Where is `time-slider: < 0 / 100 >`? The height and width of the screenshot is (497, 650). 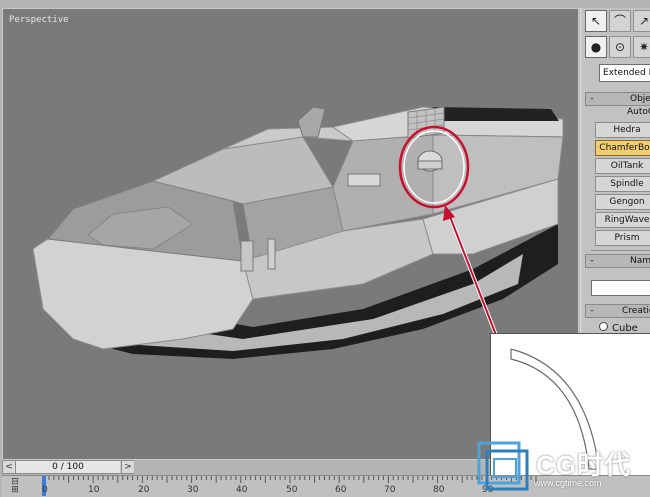
time-slider: < 0 / 100 > is located at coordinates (68, 467).